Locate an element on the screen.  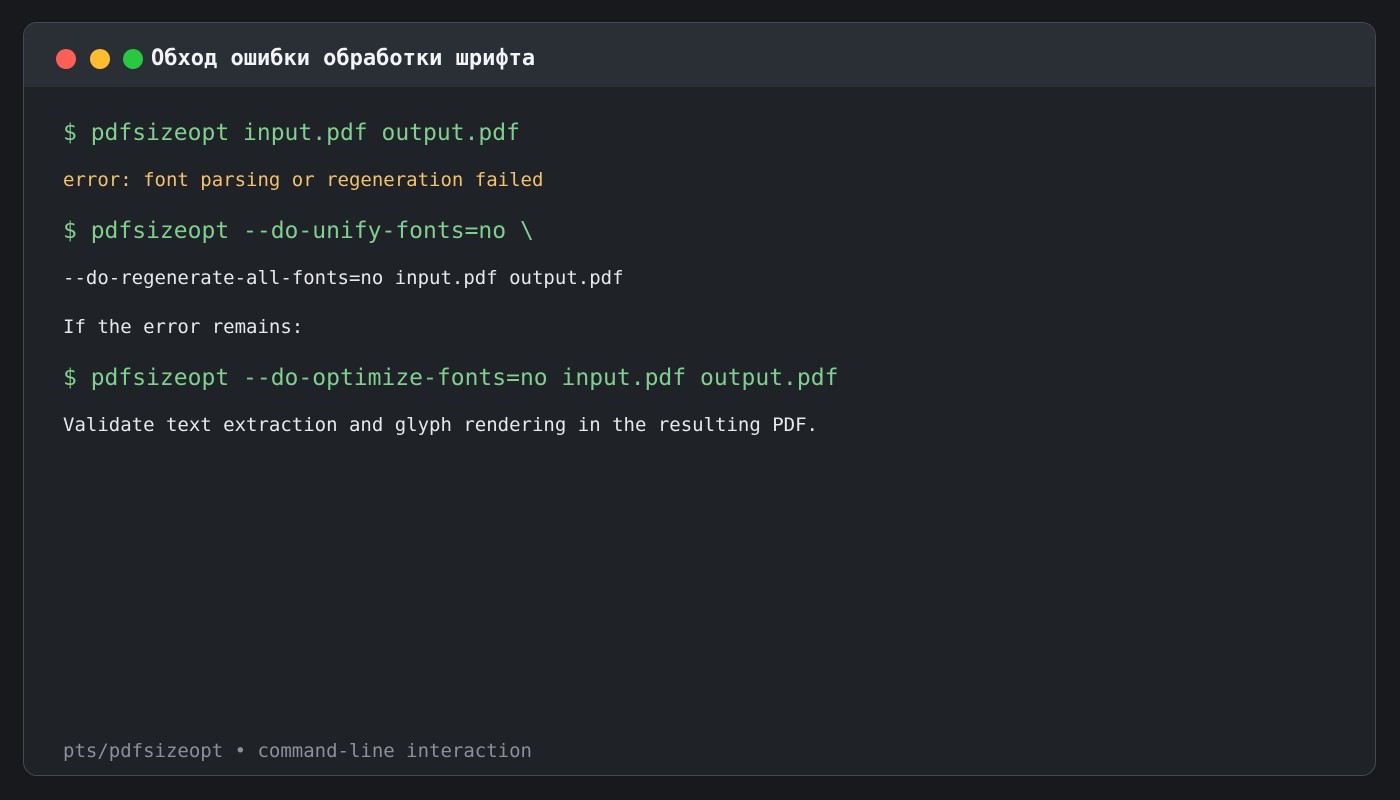
maximize-window-button is located at coordinates (133, 59).